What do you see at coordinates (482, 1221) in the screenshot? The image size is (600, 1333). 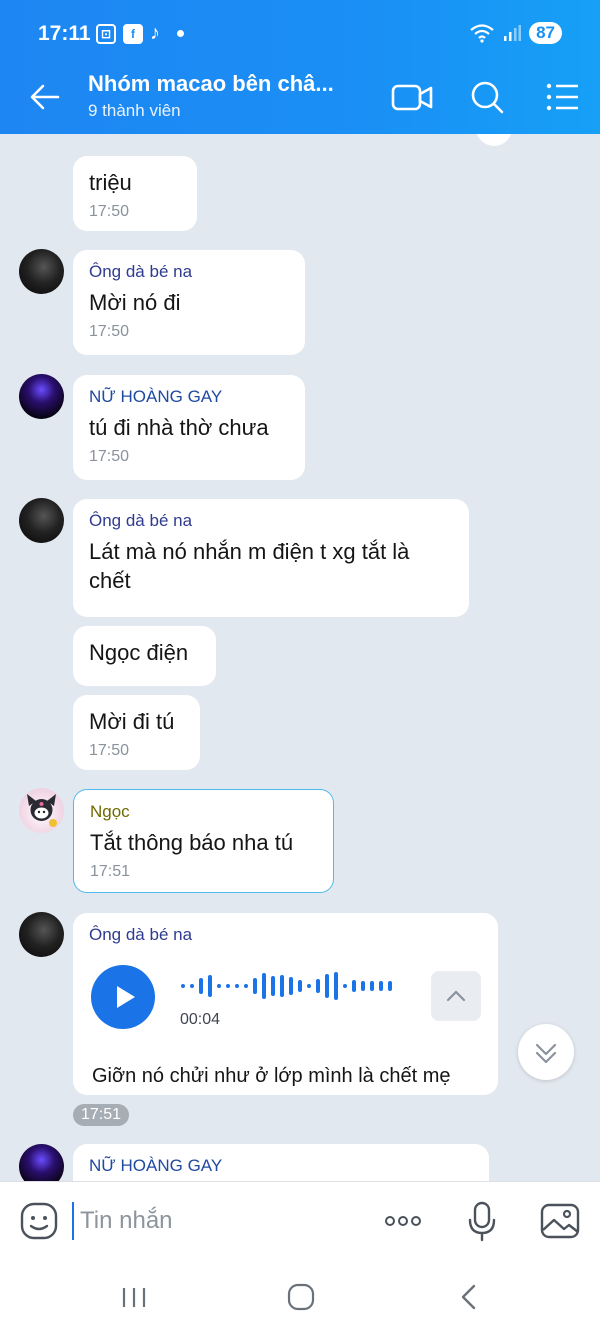 I see `microphone-icon` at bounding box center [482, 1221].